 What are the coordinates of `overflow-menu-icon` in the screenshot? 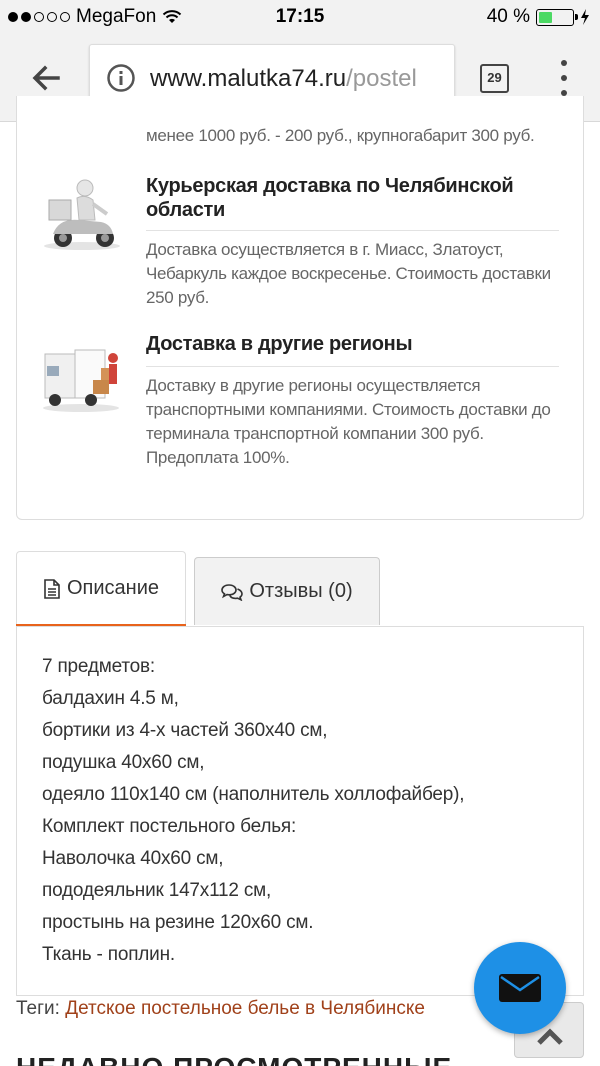 It's located at (564, 78).